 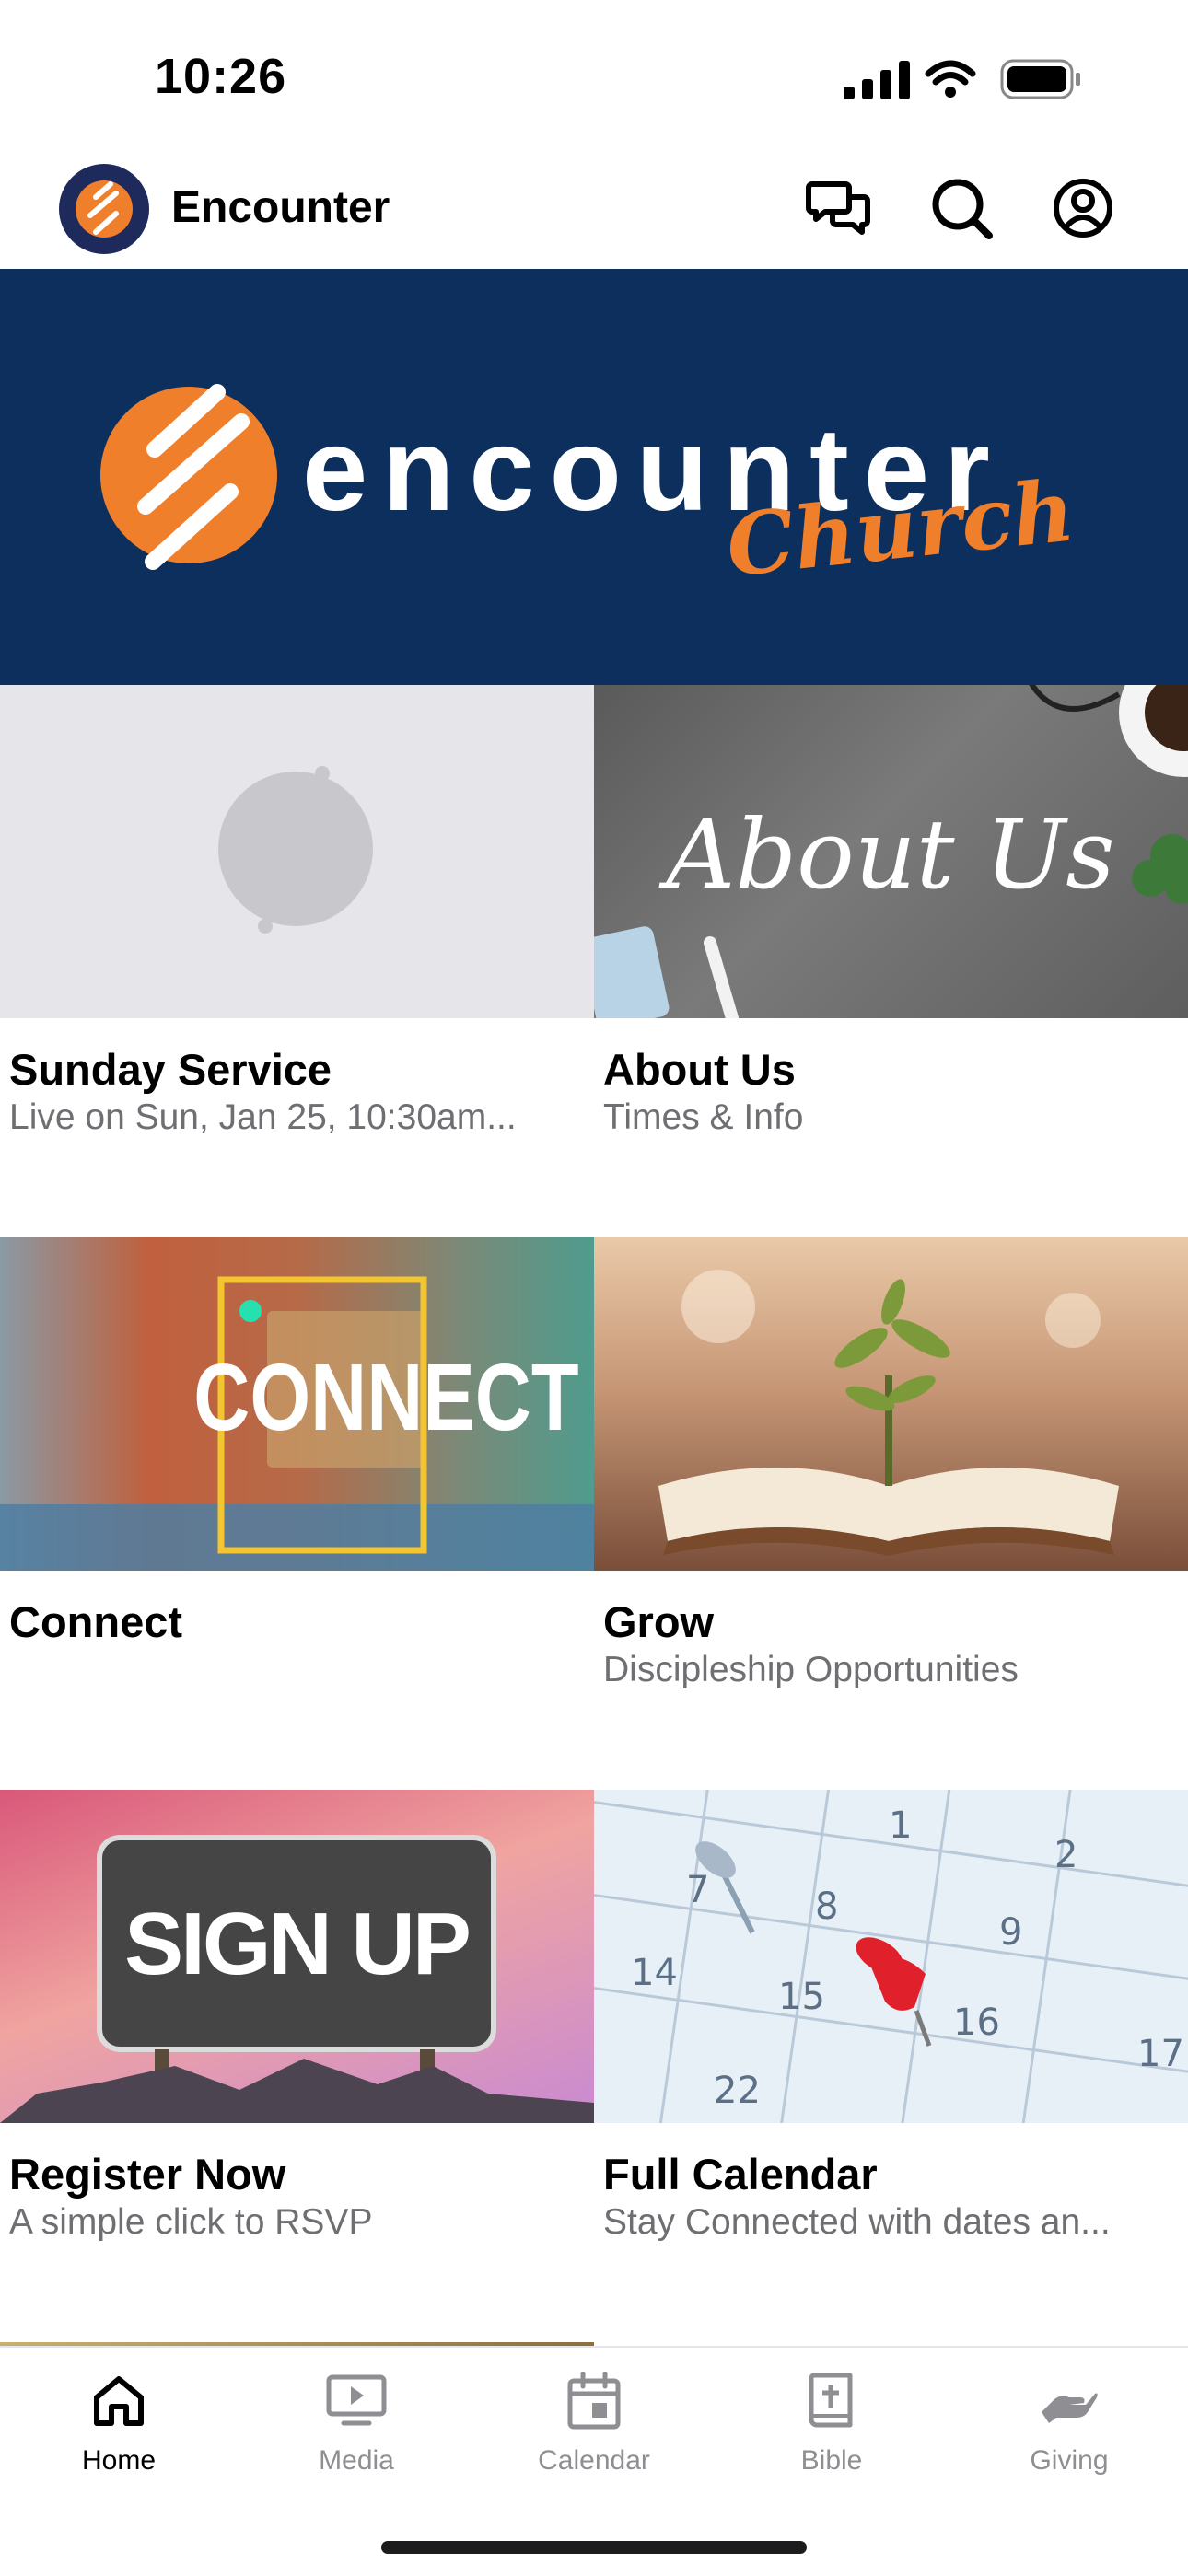 What do you see at coordinates (296, 1944) in the screenshot?
I see `sign-up-image-text: SIGN UP` at bounding box center [296, 1944].